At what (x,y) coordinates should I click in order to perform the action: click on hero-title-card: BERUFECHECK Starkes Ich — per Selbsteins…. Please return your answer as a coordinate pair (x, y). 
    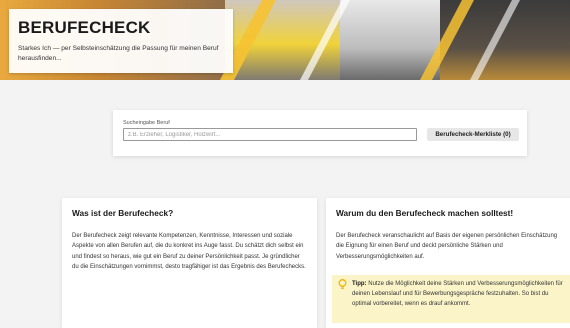
    Looking at the image, I should click on (121, 41).